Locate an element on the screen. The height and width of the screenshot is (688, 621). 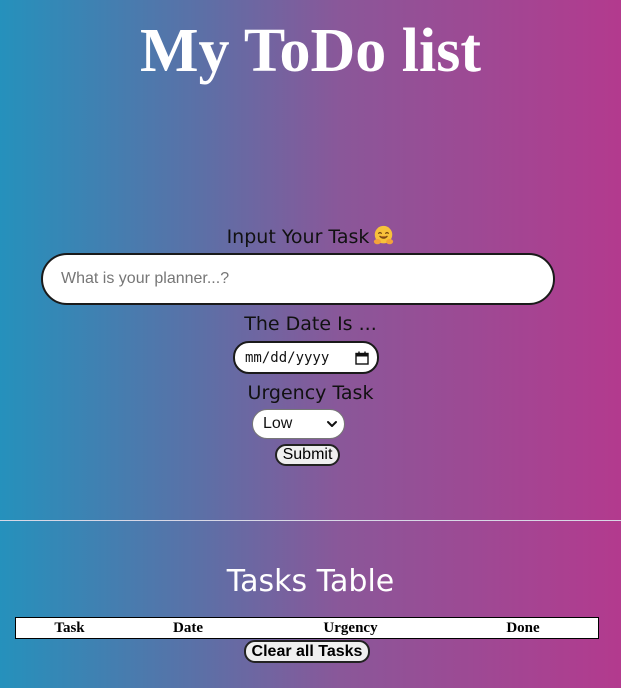
tasks-table-header-row: Task Date Urgency Done is located at coordinates (307, 628).